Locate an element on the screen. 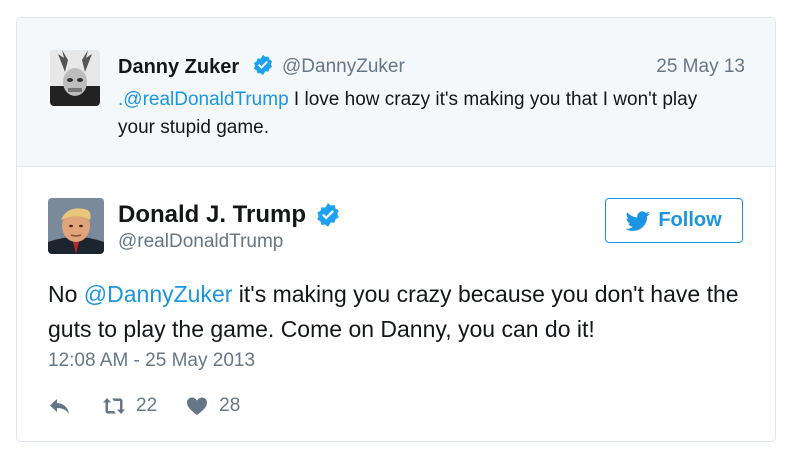 The image size is (798, 469). heart-icon is located at coordinates (197, 406).